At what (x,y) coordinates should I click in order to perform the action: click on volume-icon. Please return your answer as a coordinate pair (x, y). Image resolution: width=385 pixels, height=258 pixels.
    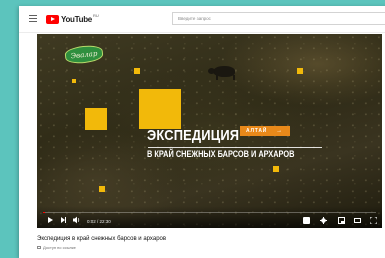
    Looking at the image, I should click on (77, 220).